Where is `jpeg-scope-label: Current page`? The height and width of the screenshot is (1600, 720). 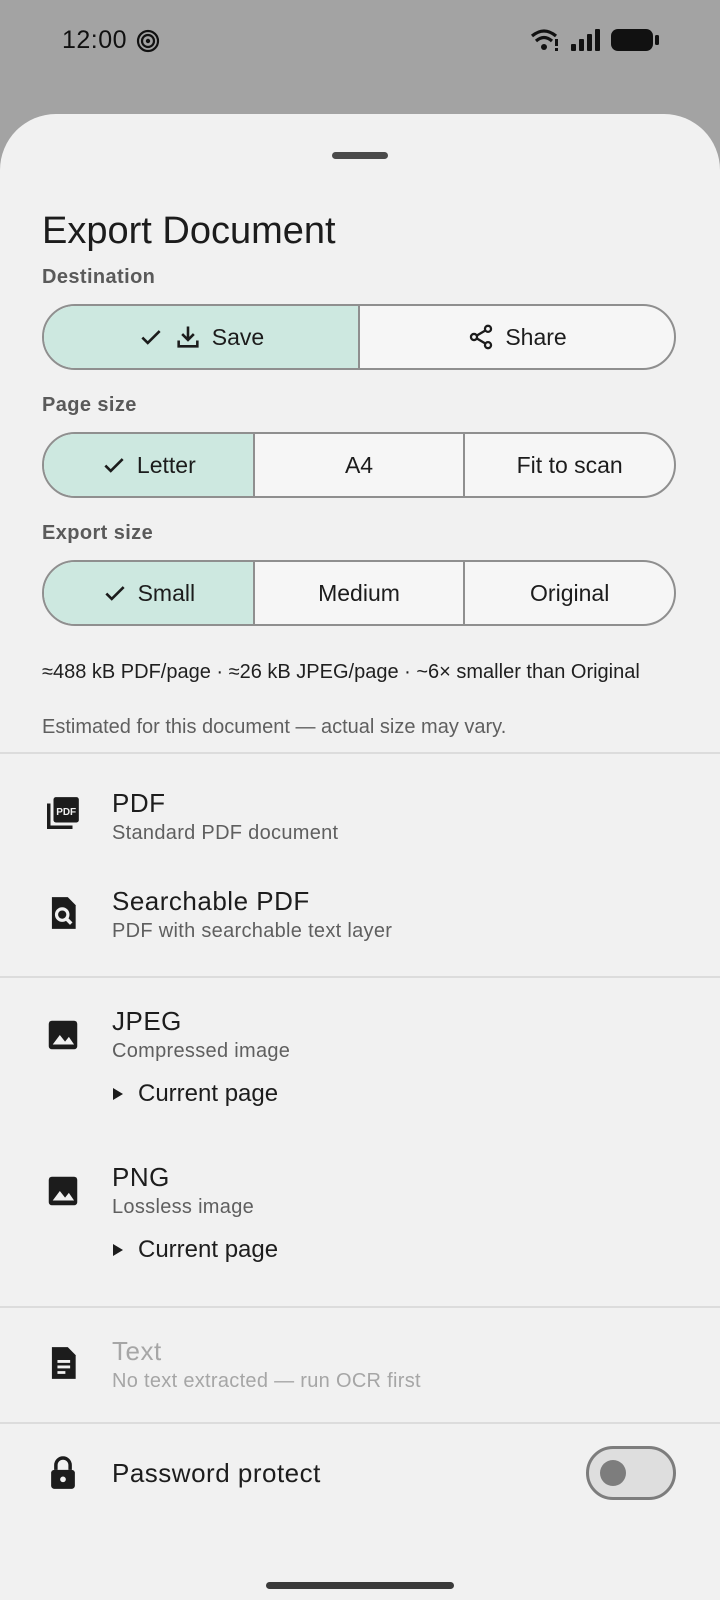
jpeg-scope-label: Current page is located at coordinates (208, 1093).